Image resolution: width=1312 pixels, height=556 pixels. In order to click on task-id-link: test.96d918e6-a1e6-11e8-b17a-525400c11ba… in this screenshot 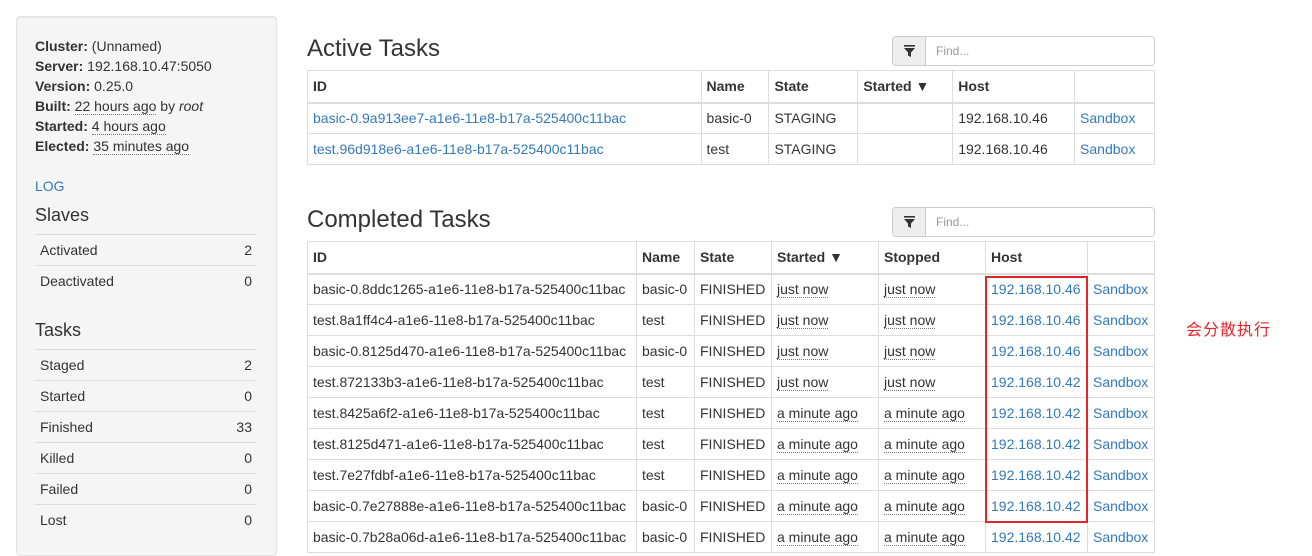, I will do `click(458, 149)`.